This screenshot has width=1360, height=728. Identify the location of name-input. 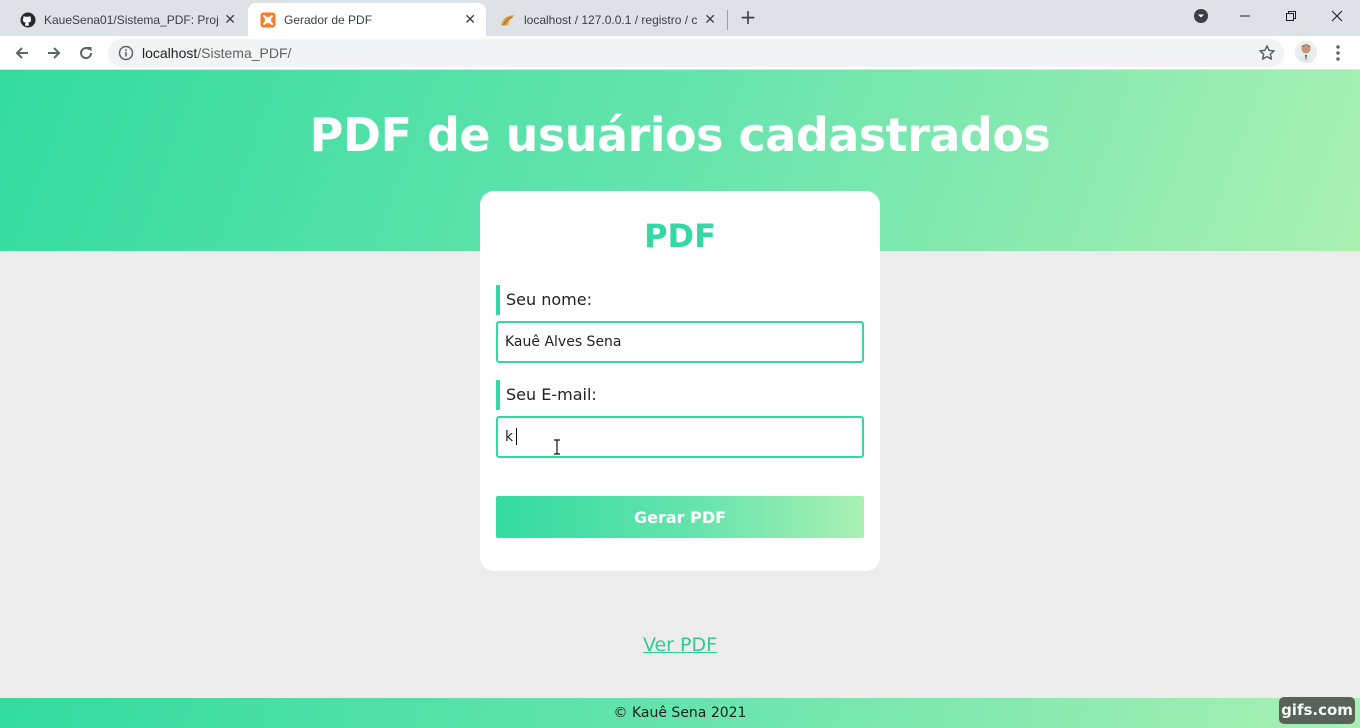
(680, 342).